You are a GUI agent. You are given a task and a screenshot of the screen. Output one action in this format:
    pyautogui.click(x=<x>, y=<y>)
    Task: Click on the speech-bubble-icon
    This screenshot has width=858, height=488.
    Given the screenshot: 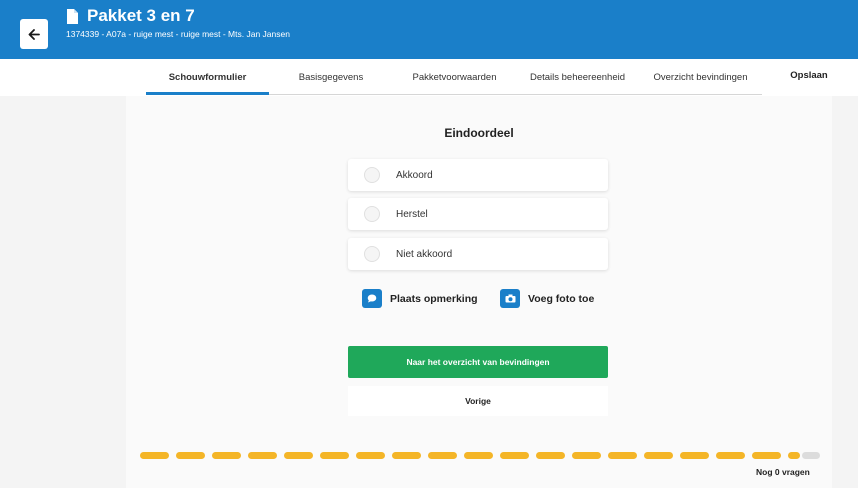 What is the action you would take?
    pyautogui.click(x=372, y=298)
    